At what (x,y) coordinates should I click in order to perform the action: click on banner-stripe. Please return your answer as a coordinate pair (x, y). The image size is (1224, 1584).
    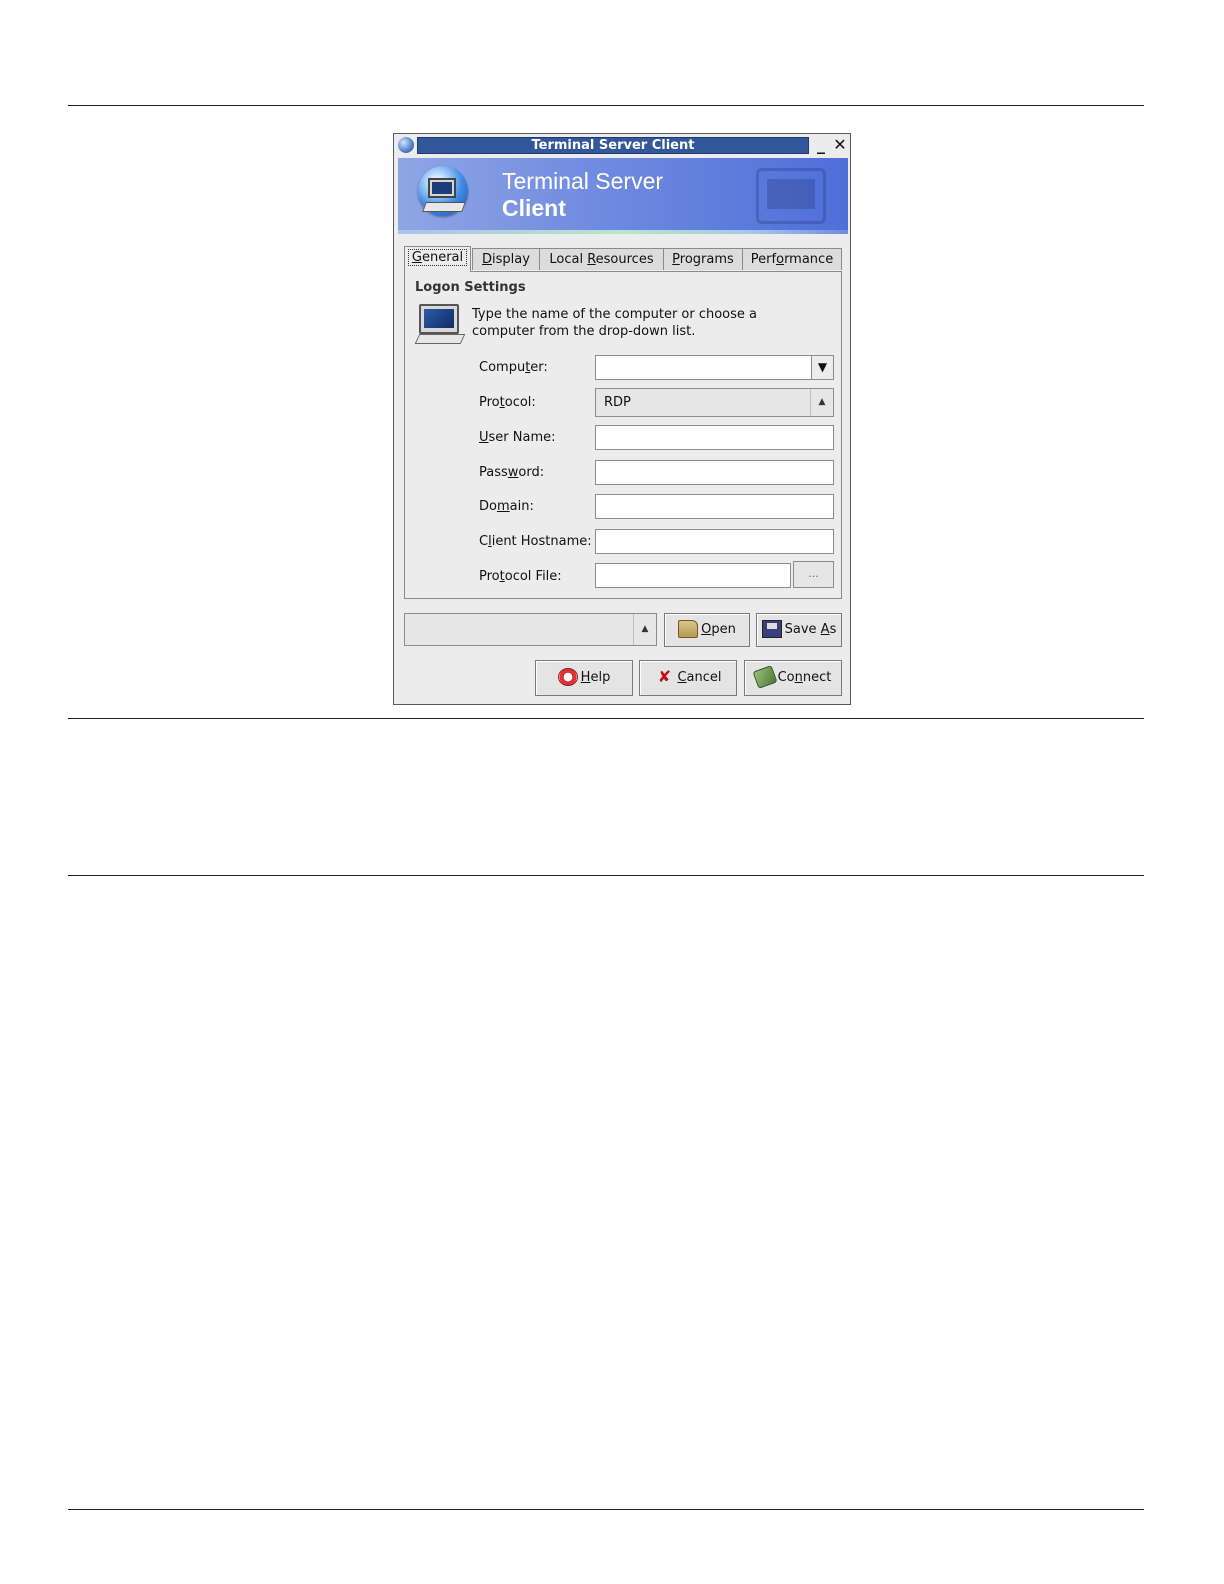
    Looking at the image, I should click on (623, 232).